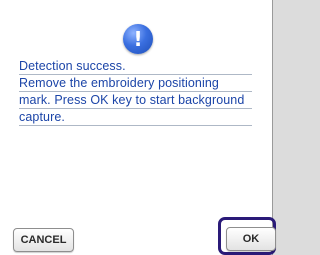 The height and width of the screenshot is (255, 320). I want to click on cancel-button: CANCEL, so click(43, 240).